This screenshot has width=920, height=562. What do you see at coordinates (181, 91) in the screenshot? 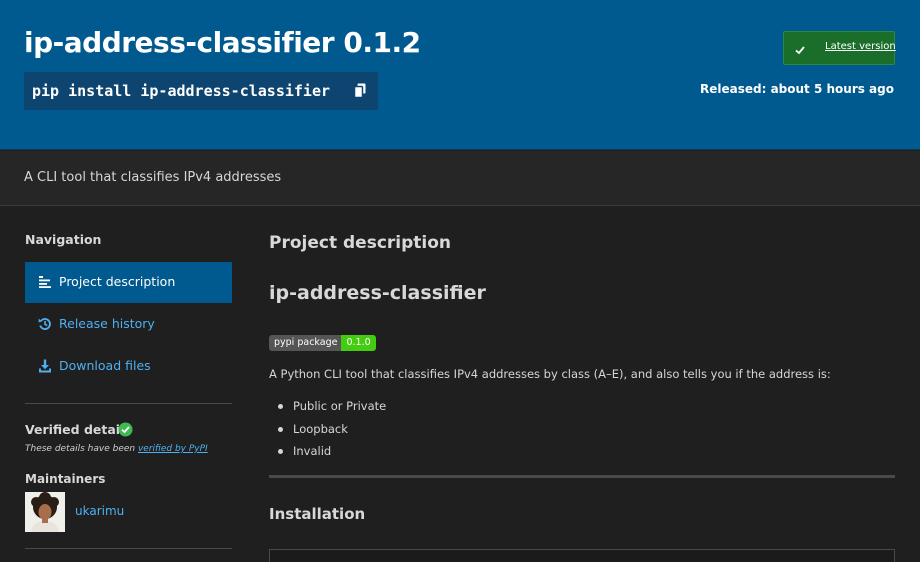
I see `pip-install-command: pip install ip-address-classifier` at bounding box center [181, 91].